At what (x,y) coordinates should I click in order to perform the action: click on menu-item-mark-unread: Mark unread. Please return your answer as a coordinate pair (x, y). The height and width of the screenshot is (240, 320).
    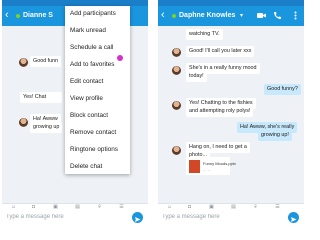
    Looking at the image, I should click on (88, 31).